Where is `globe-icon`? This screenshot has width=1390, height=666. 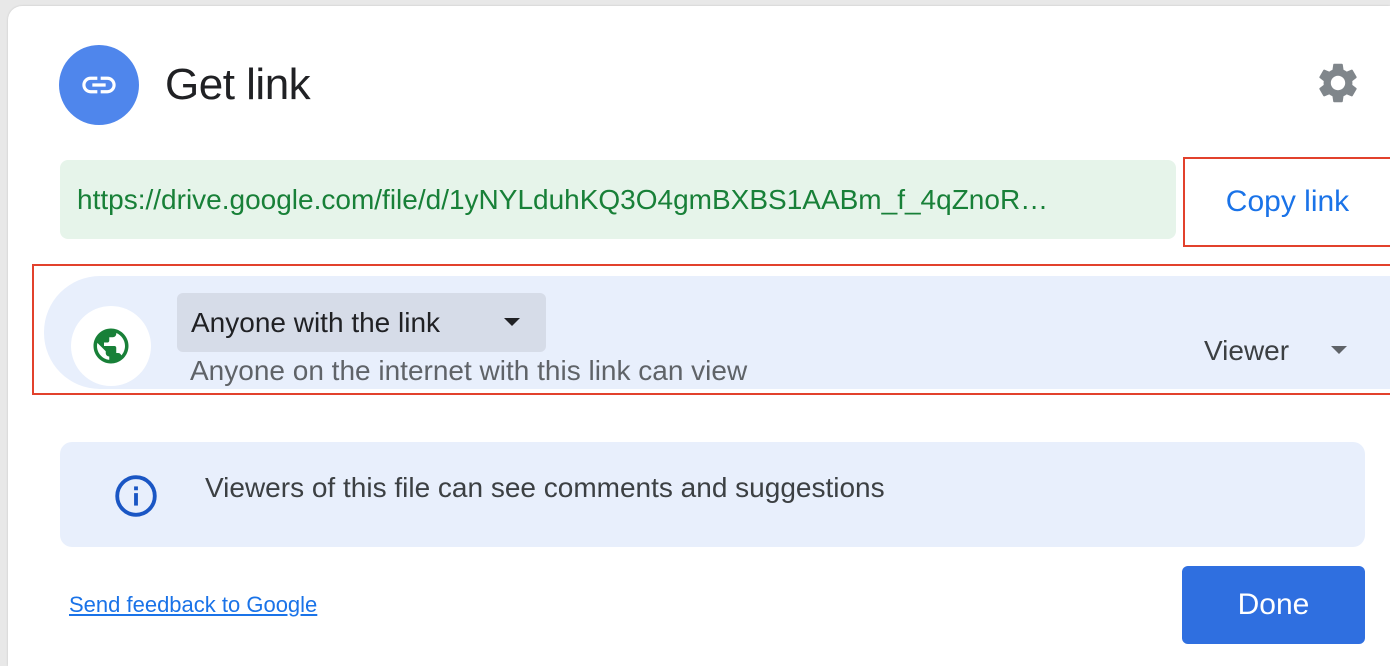 globe-icon is located at coordinates (111, 346).